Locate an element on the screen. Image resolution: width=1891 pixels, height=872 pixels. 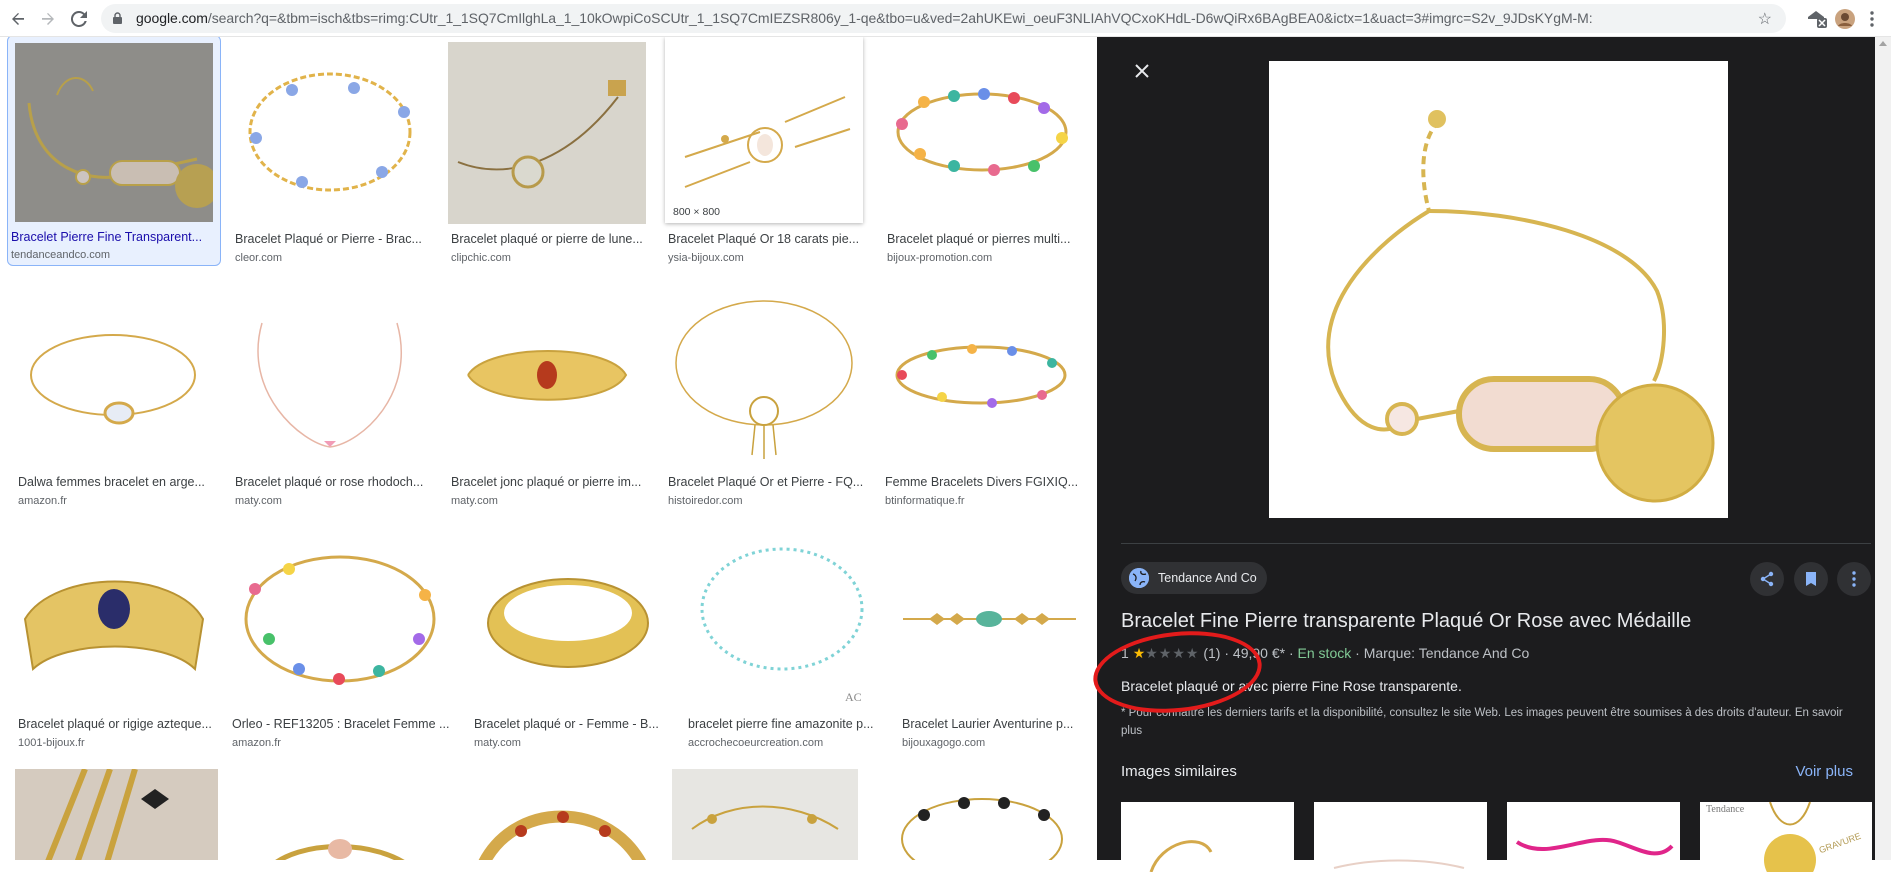
globe-icon is located at coordinates (1139, 578).